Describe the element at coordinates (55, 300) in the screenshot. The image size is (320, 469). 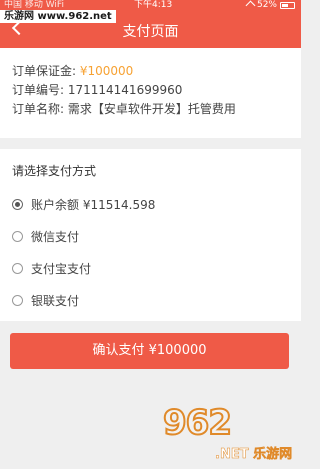
I see `option-label: 银联支付` at that location.